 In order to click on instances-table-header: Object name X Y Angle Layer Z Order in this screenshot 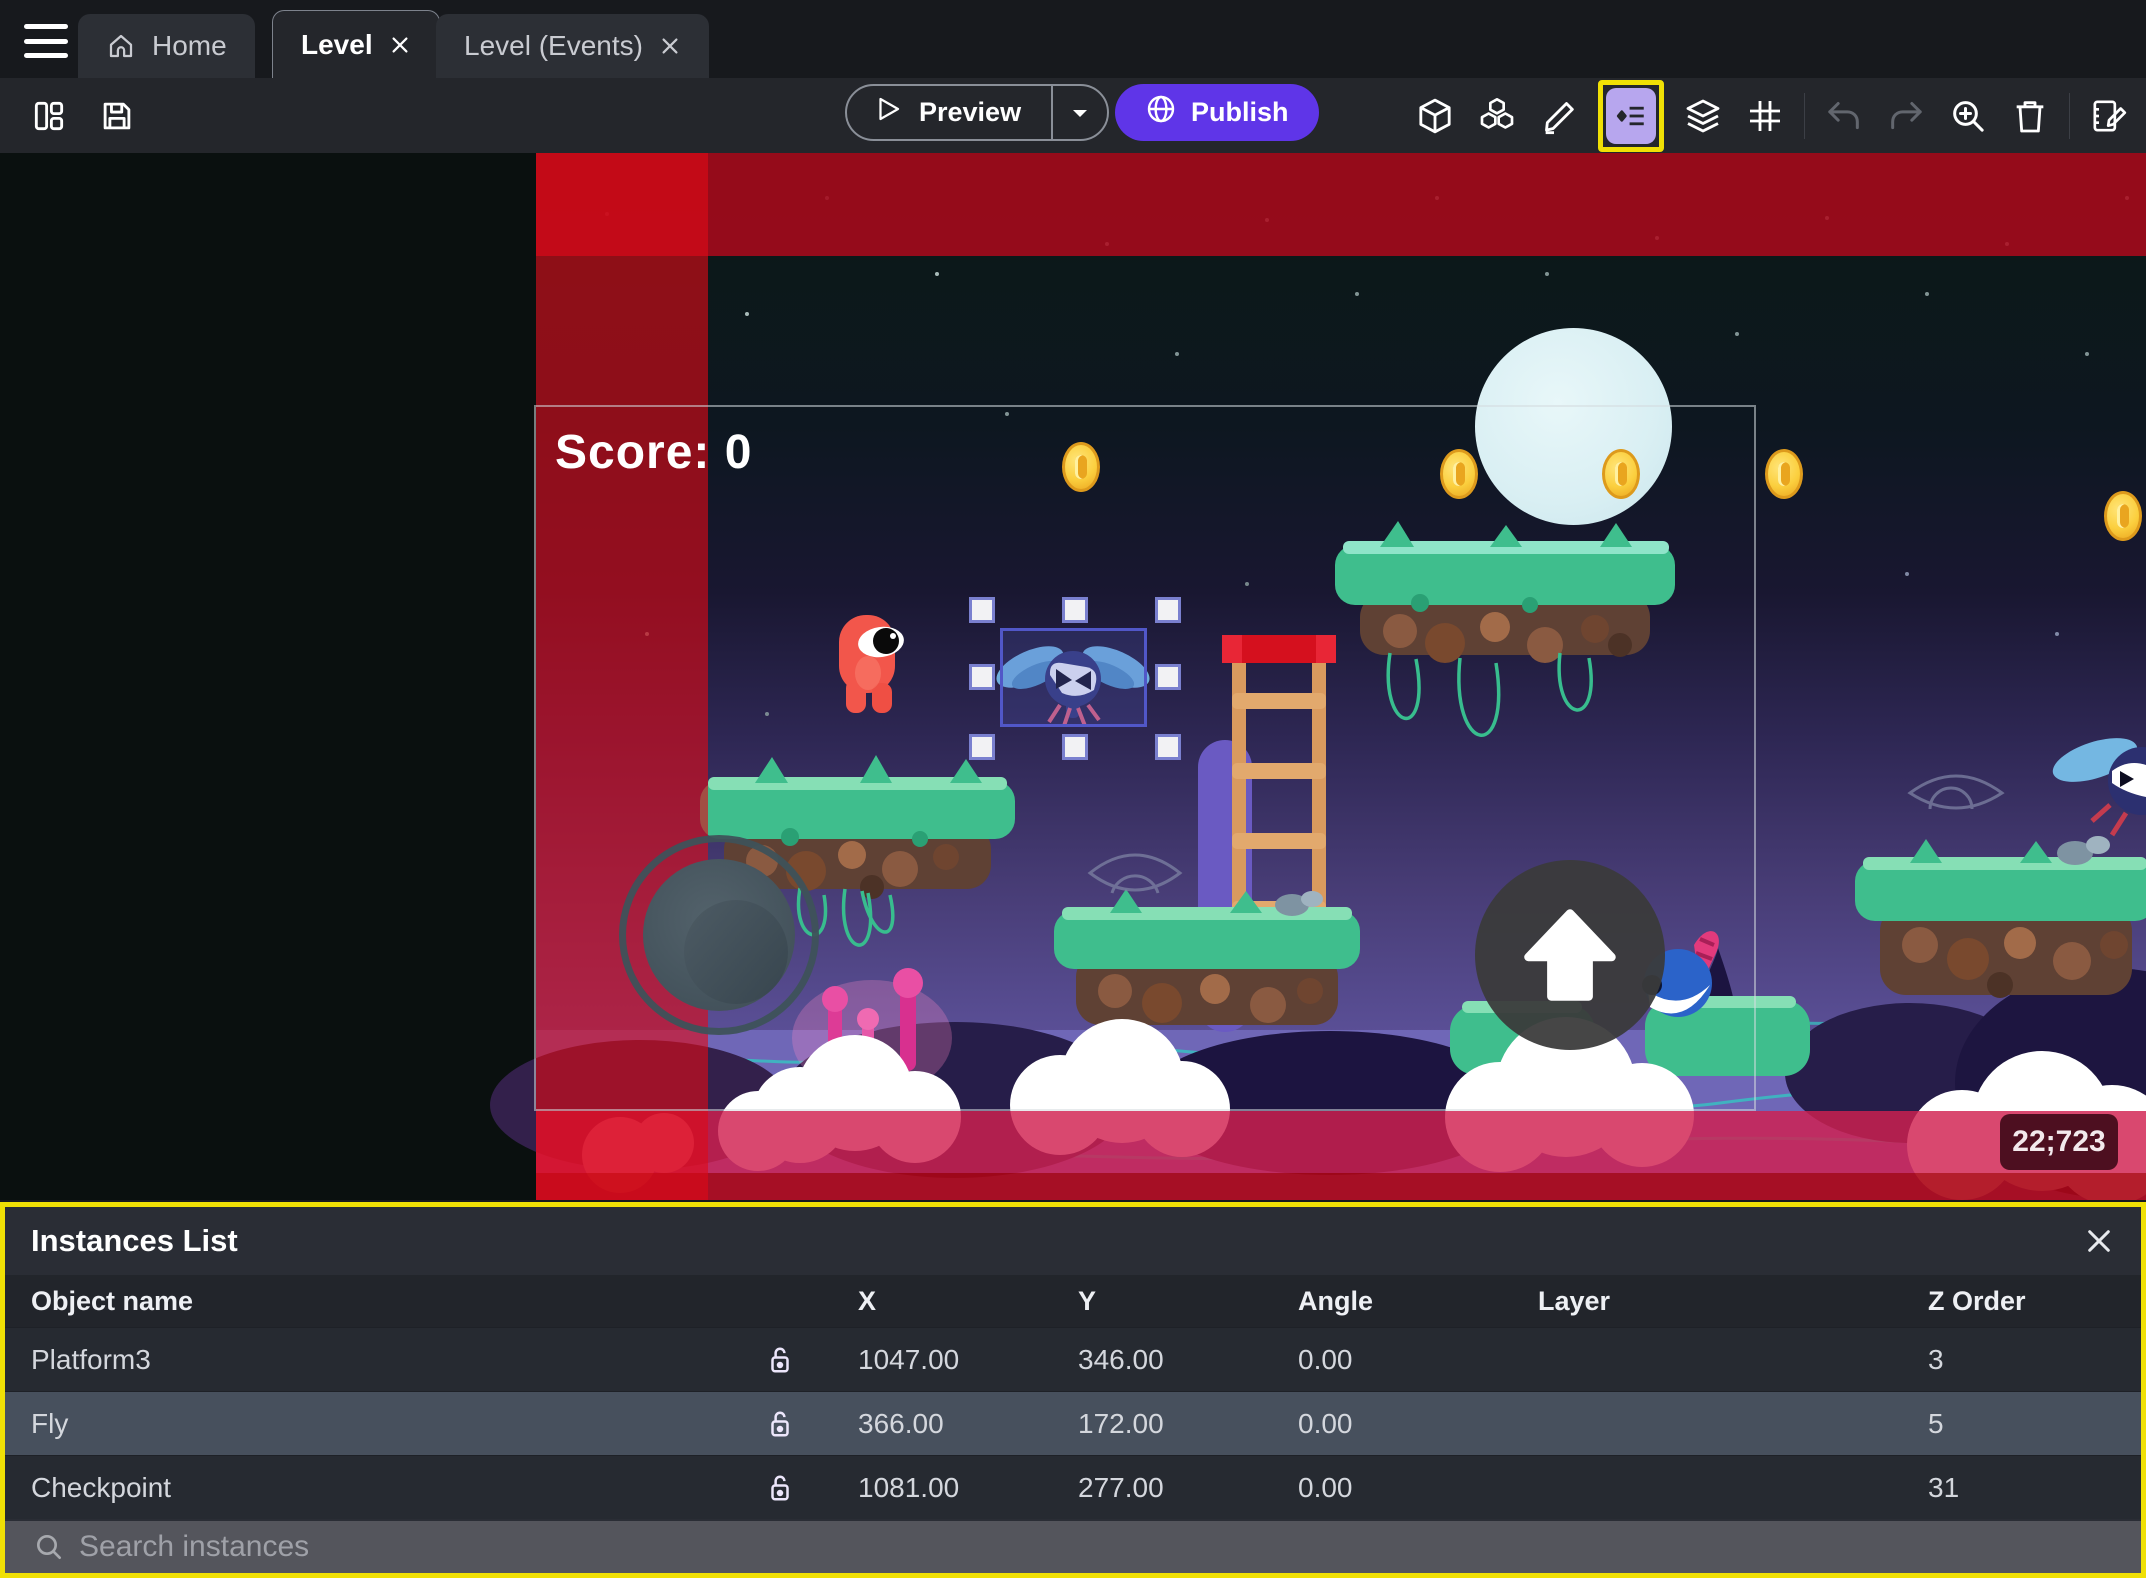, I will do `click(1073, 1301)`.